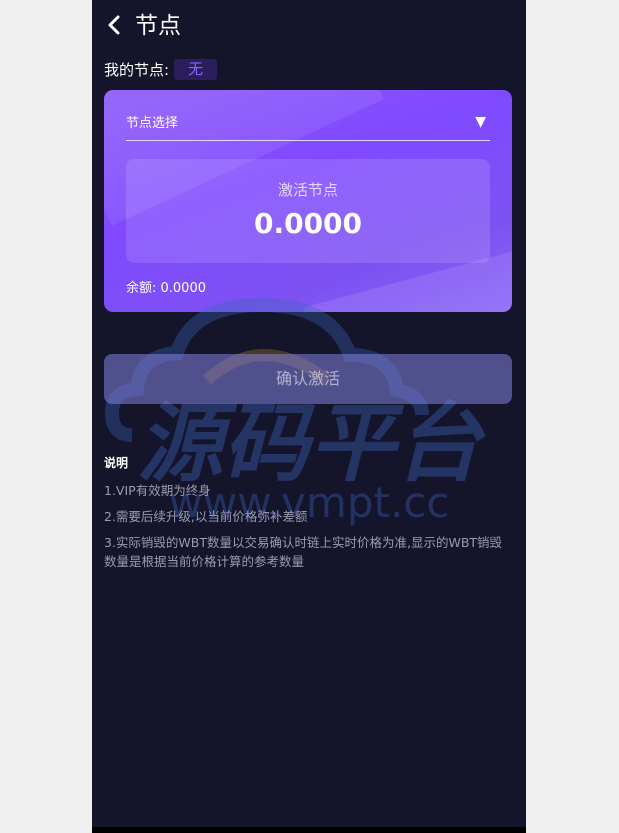  Describe the element at coordinates (206, 516) in the screenshot. I see `note-item: 2.需要后续升级,以当前价格弥补差额` at that location.